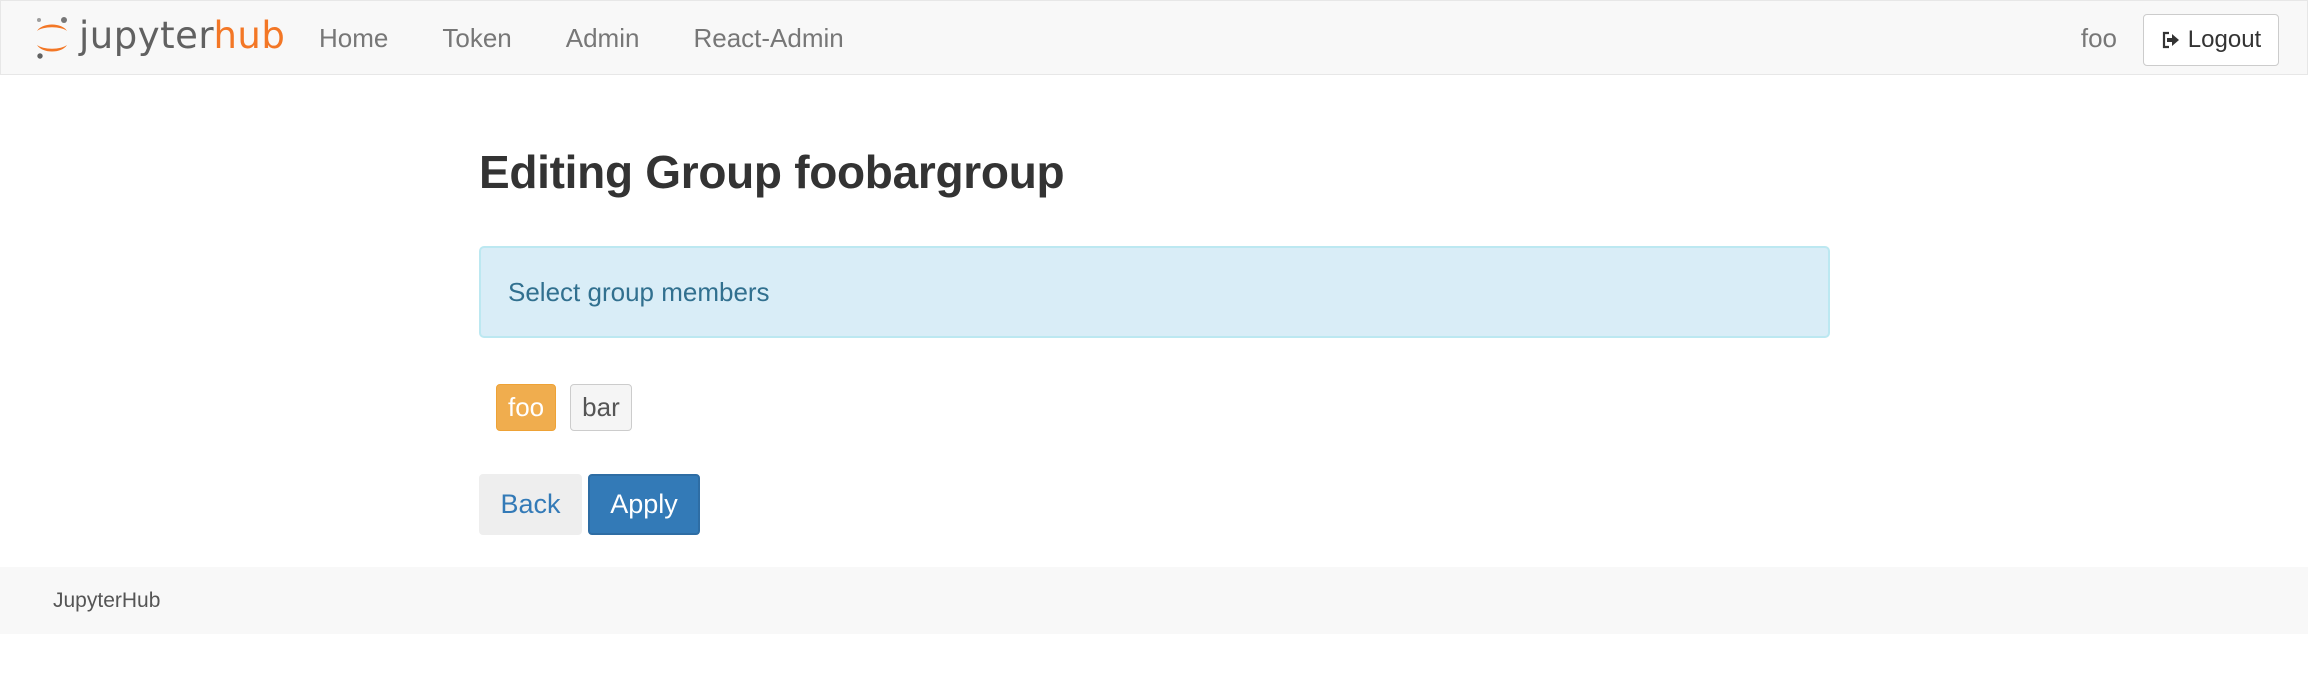 The height and width of the screenshot is (690, 2308). Describe the element at coordinates (601, 407) in the screenshot. I see `member-toggle-bar: bar` at that location.